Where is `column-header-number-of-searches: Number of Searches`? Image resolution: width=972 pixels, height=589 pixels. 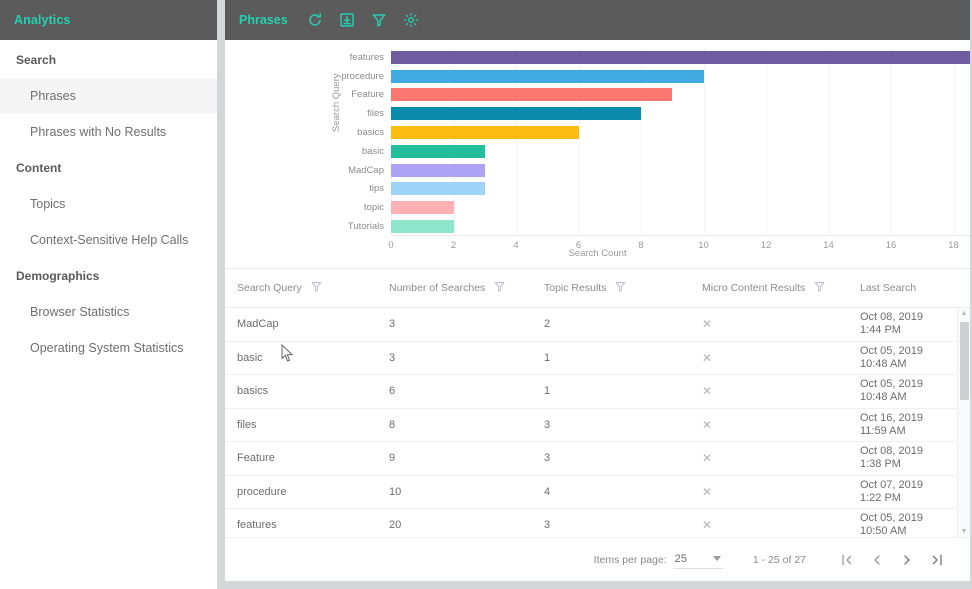 column-header-number-of-searches: Number of Searches is located at coordinates (466, 288).